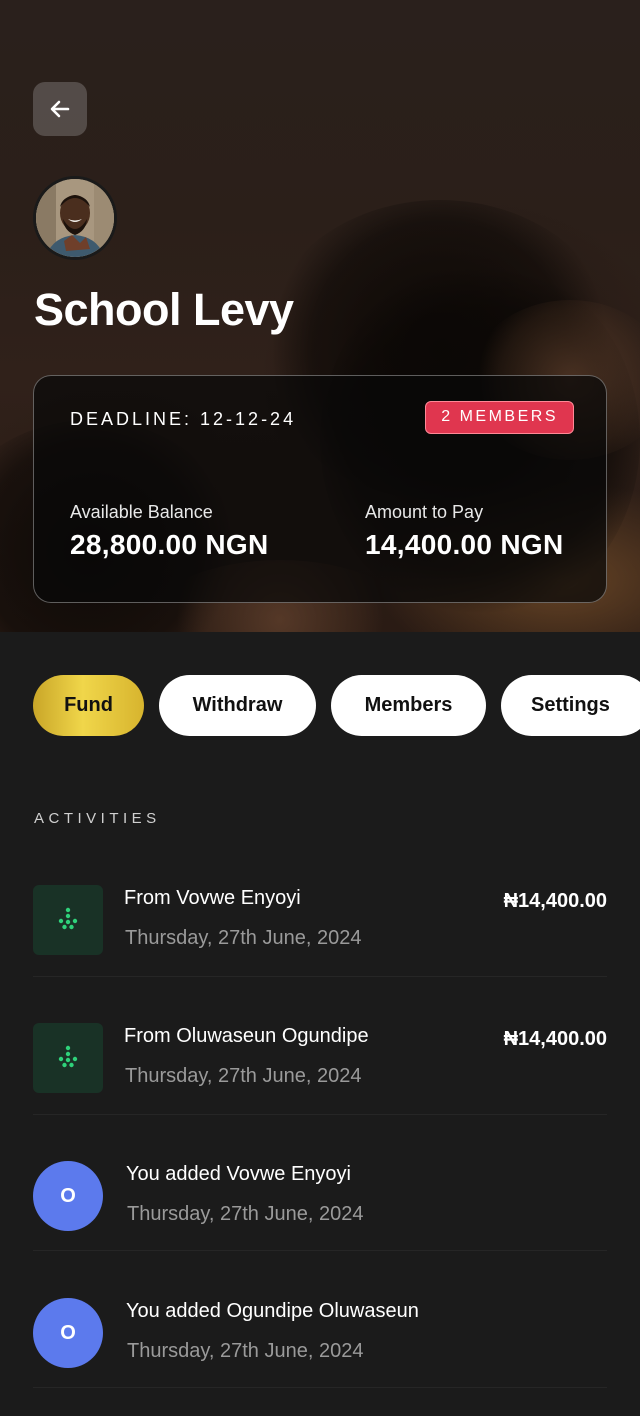 The height and width of the screenshot is (1416, 640). I want to click on activity-title: From Vovwe Enyoyi, so click(212, 898).